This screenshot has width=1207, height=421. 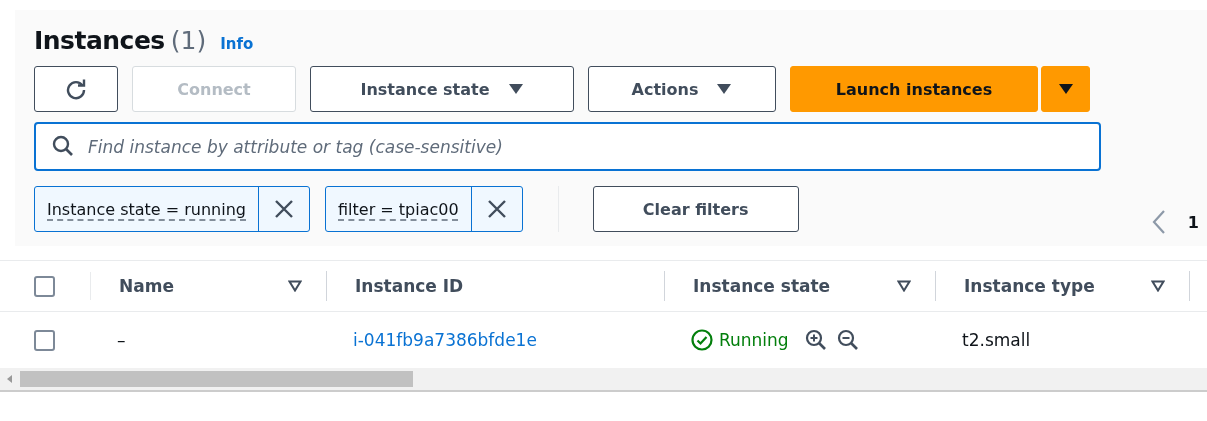 I want to click on zoom-in-icon, so click(x=815, y=340).